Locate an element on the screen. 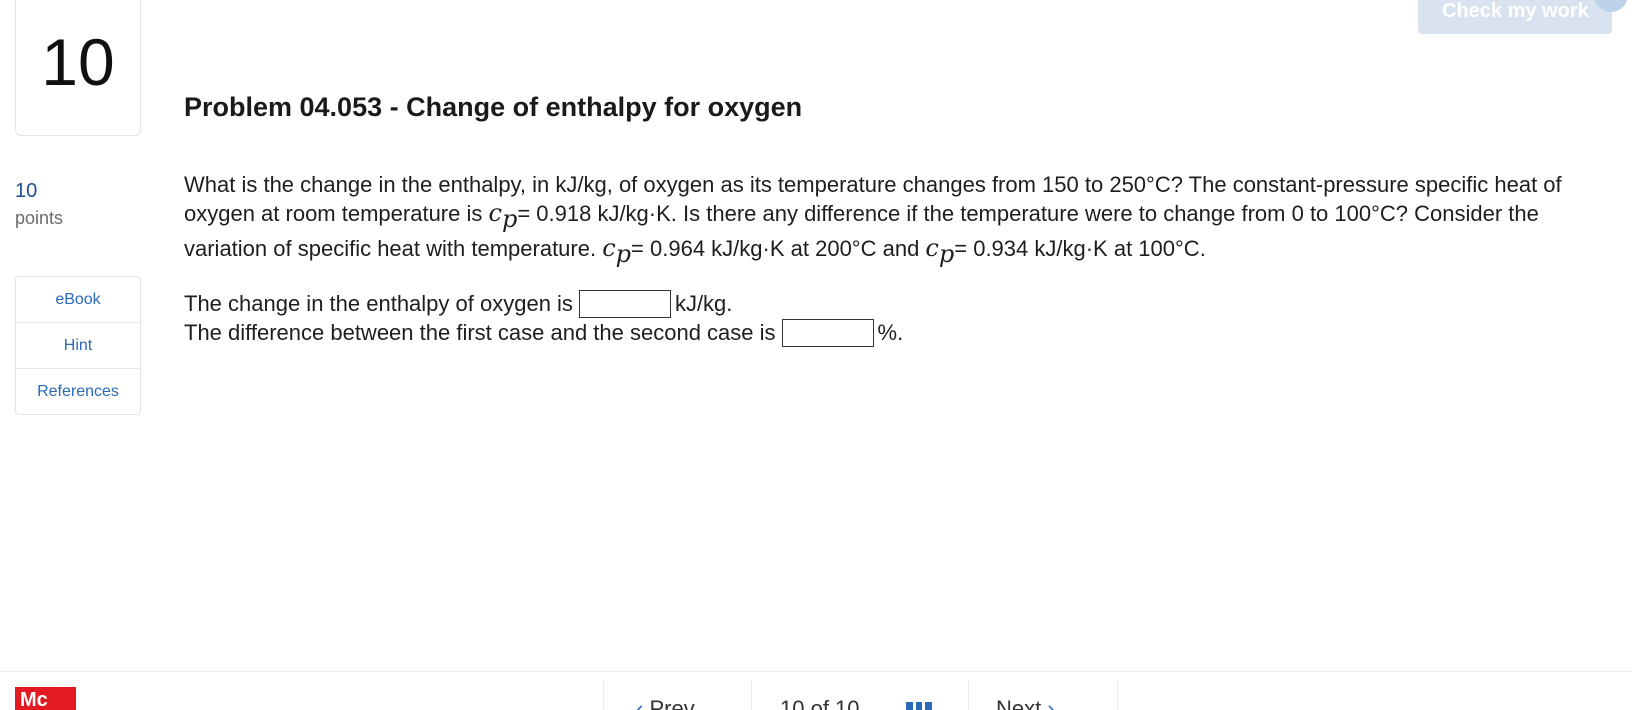  question-number-card: 10 is located at coordinates (78, 68).